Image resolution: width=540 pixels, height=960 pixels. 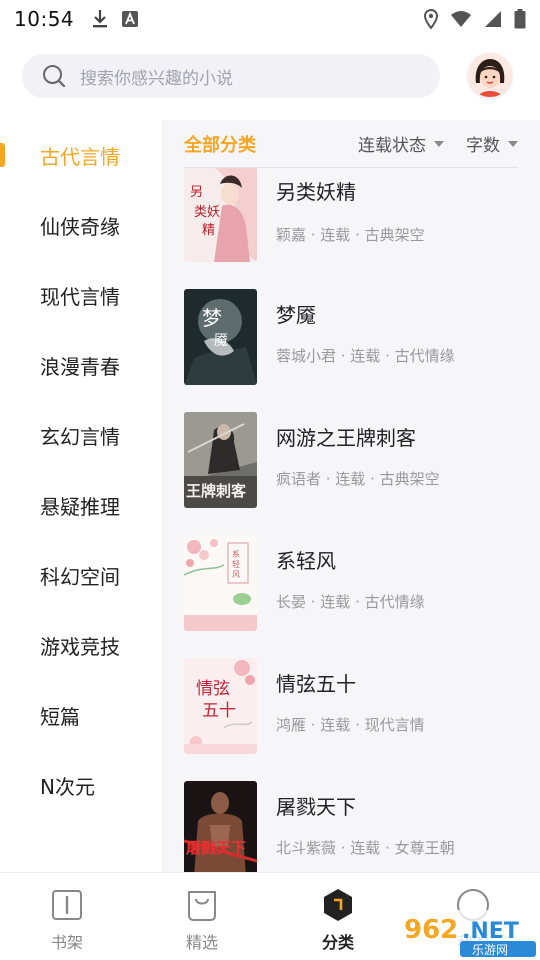 What do you see at coordinates (338, 905) in the screenshot?
I see `category-icon` at bounding box center [338, 905].